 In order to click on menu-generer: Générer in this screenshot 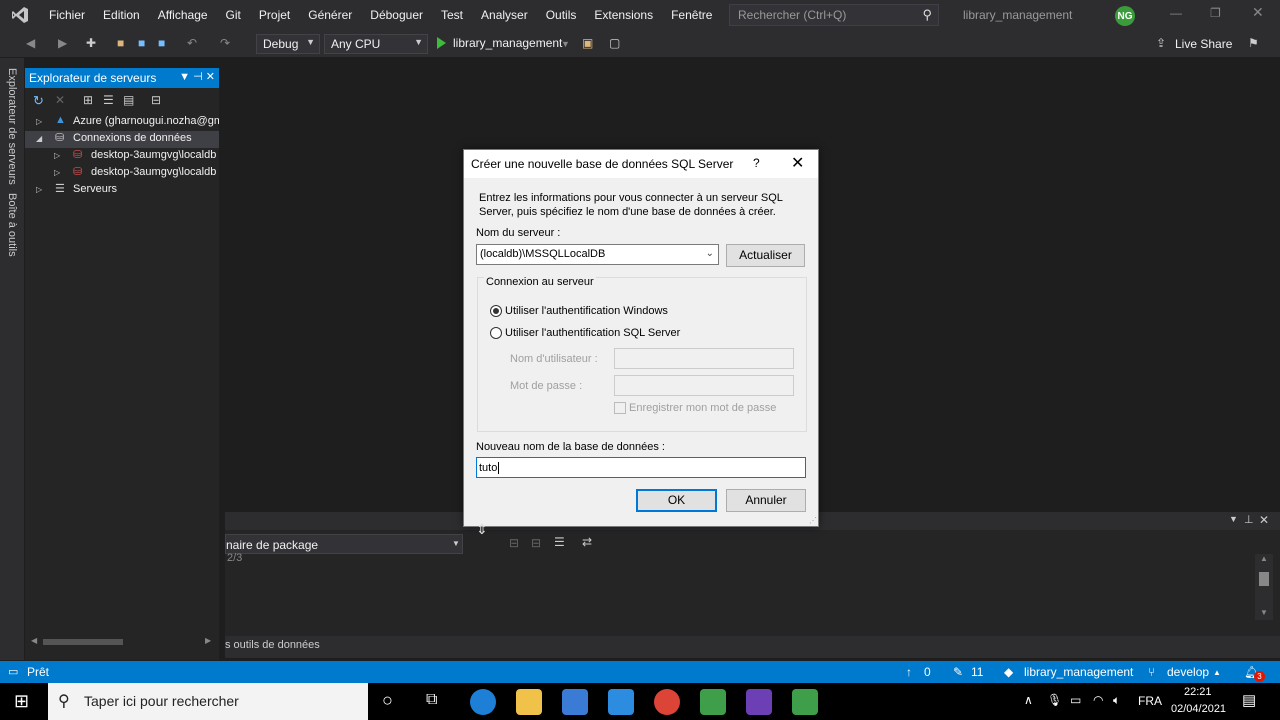, I will do `click(330, 15)`.